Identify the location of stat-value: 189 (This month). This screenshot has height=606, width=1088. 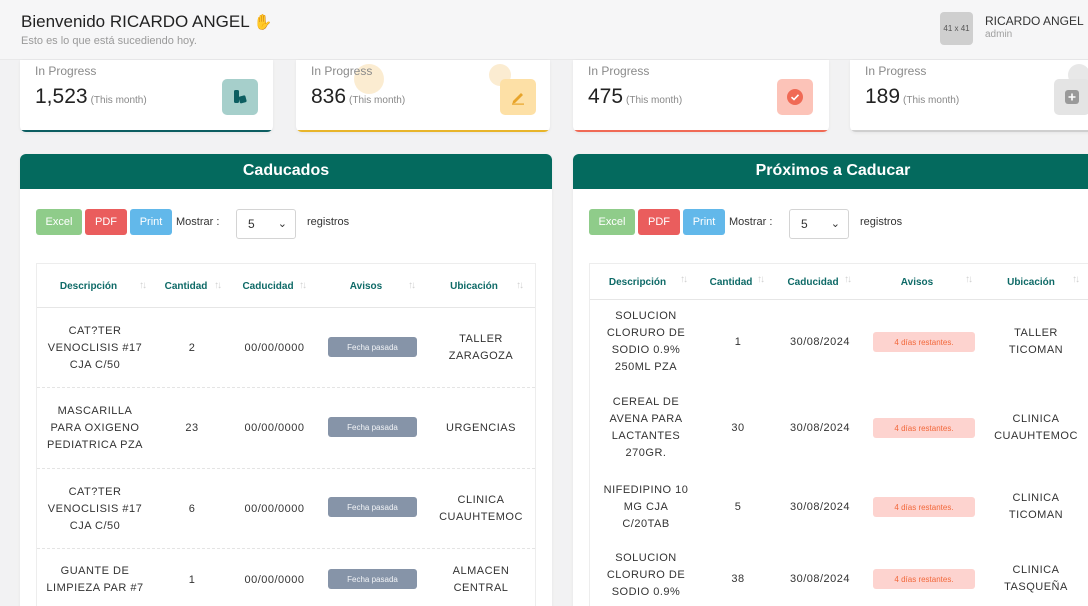
(912, 96).